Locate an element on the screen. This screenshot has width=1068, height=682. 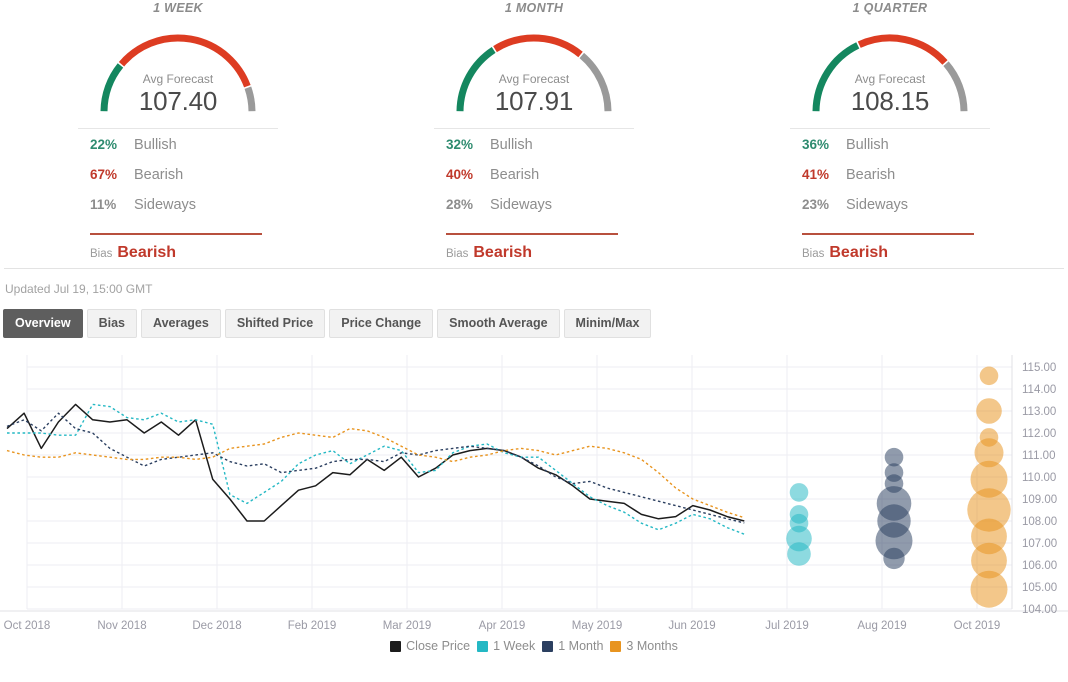
sentiment-row-bearish: 41% Bearish is located at coordinates (890, 182).